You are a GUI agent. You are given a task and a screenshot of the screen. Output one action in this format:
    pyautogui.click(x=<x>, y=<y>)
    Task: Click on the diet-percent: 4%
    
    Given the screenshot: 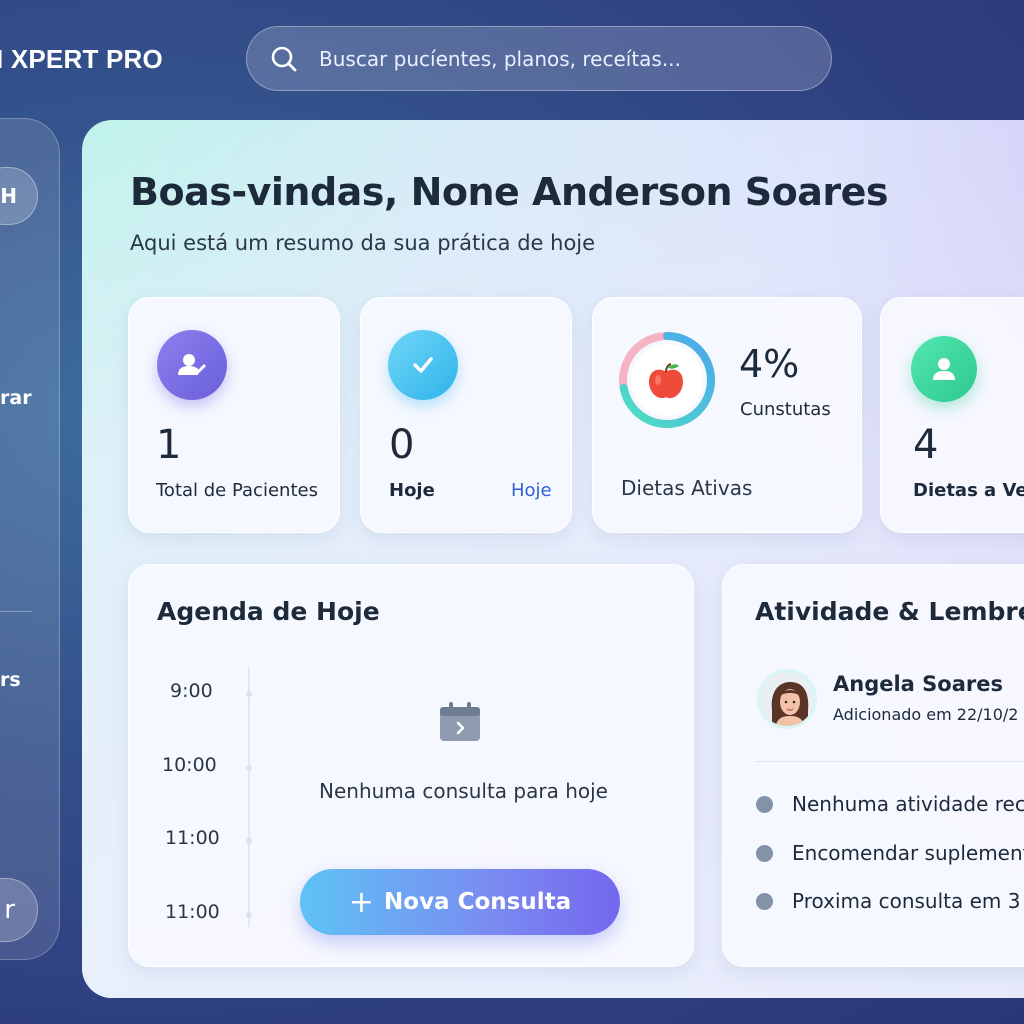 What is the action you would take?
    pyautogui.click(x=769, y=364)
    